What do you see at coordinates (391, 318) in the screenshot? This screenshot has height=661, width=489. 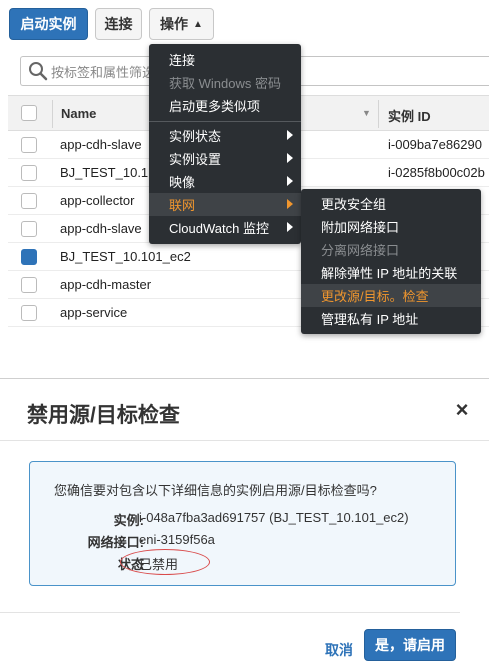 I see `menu-item-manage-private-ip: 管理私有 IP 地址` at bounding box center [391, 318].